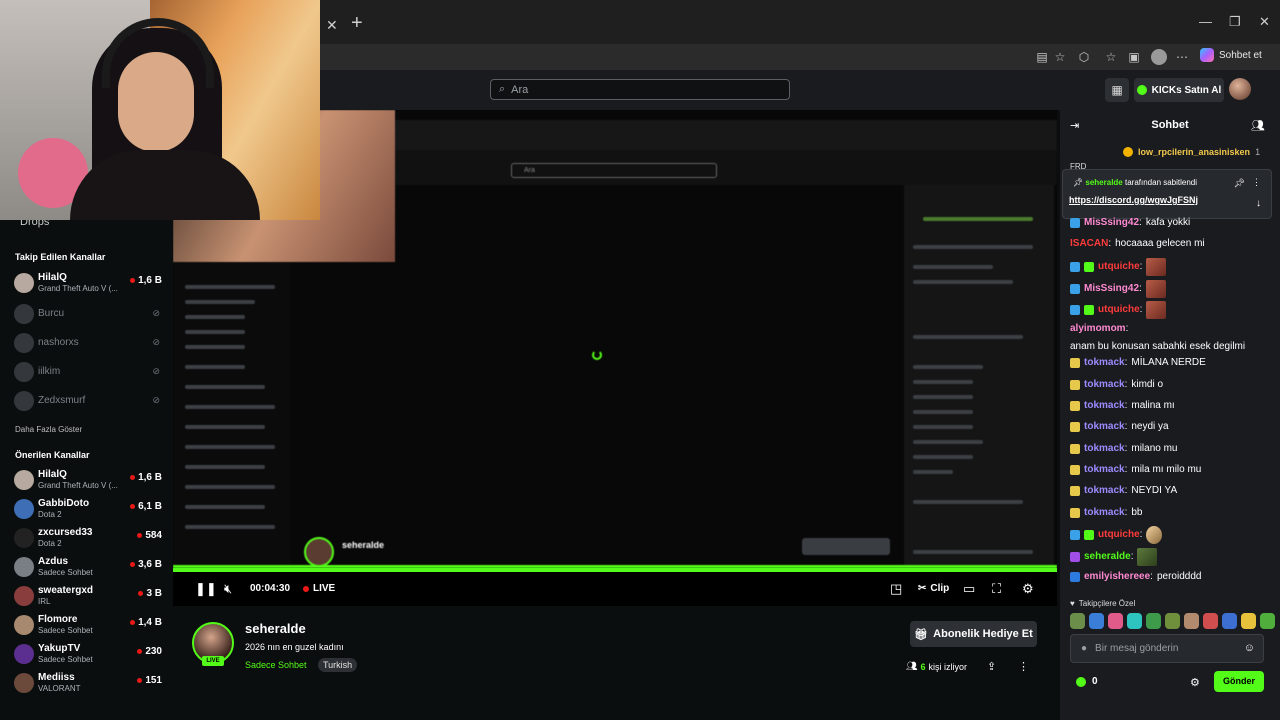 The width and height of the screenshot is (1280, 720). Describe the element at coordinates (1167, 648) in the screenshot. I see `chat-message-input: ● Bir mesaj gönderin ☺` at that location.